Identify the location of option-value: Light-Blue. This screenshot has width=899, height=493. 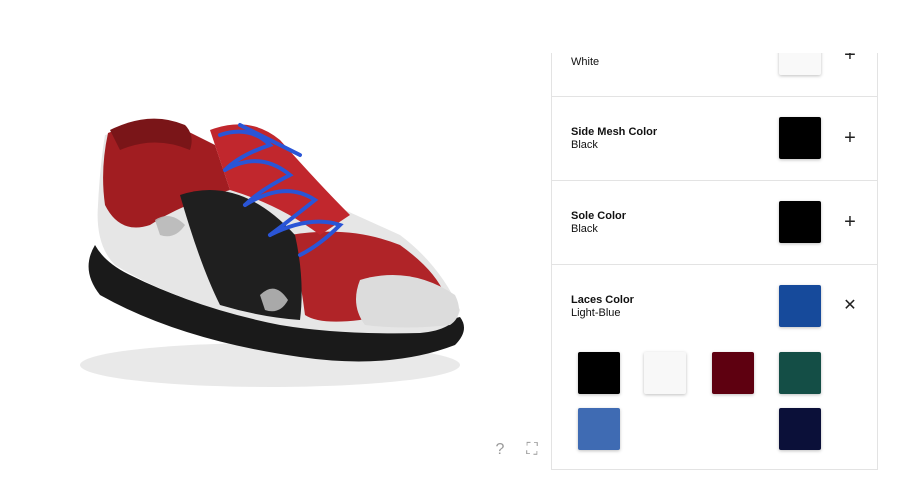
(596, 313).